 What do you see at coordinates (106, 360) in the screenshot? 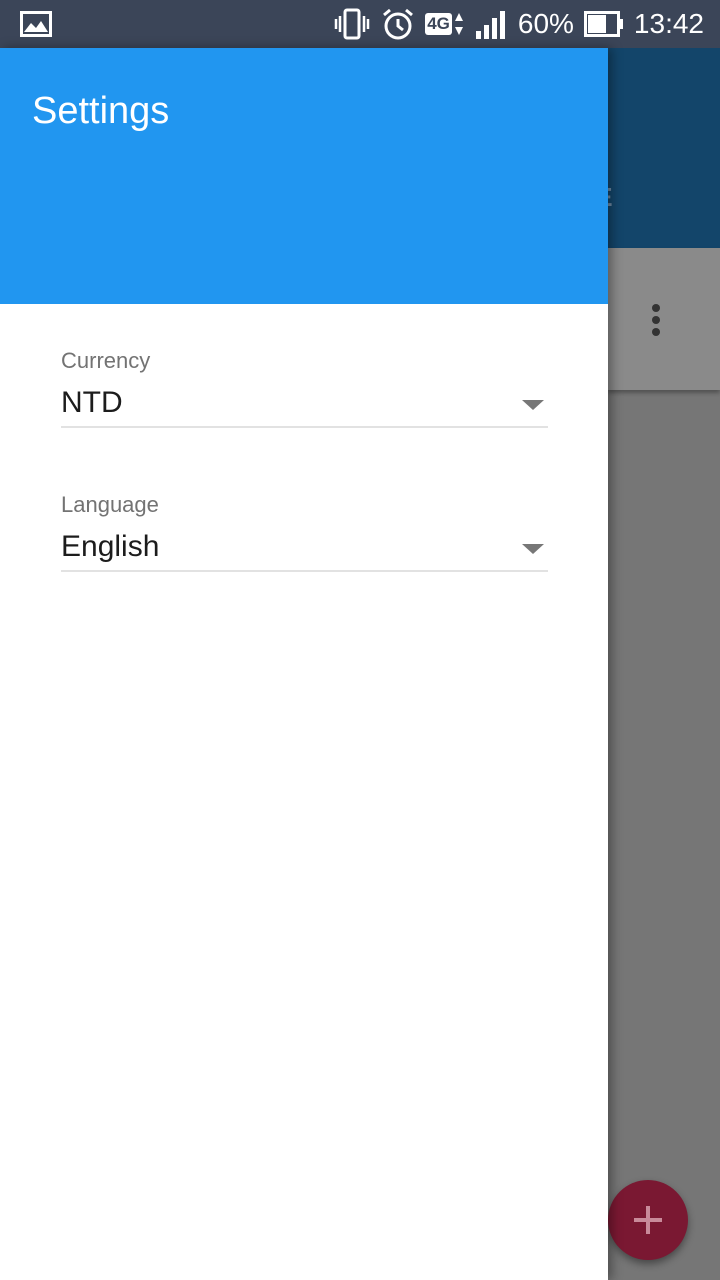
I see `currency-label: Currency` at bounding box center [106, 360].